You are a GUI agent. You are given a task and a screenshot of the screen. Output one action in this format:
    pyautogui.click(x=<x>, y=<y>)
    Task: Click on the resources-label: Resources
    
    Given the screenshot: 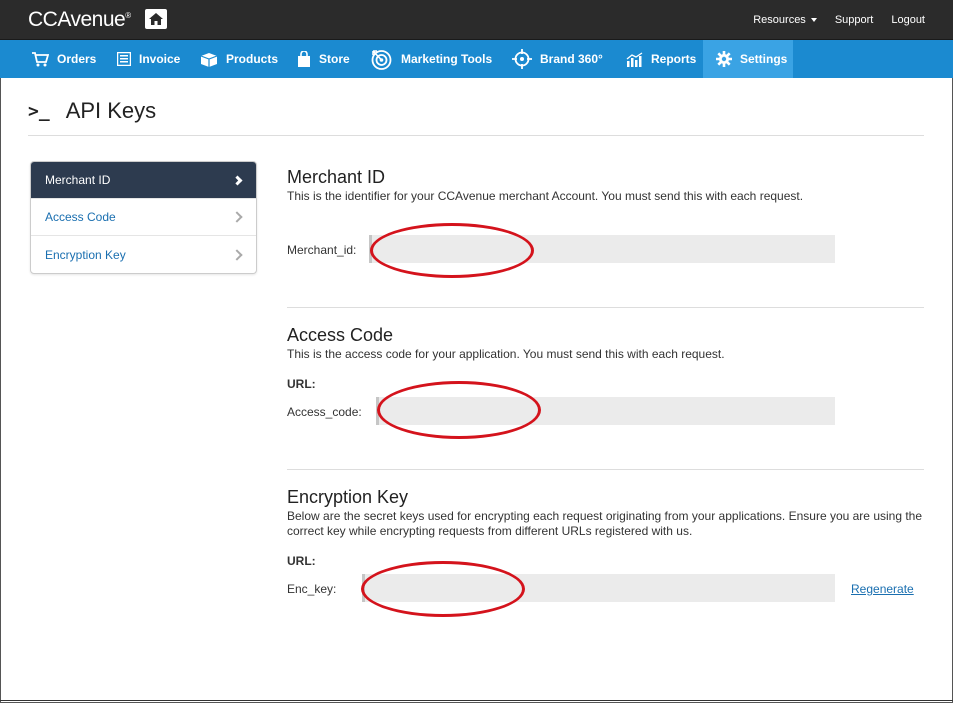 What is the action you would take?
    pyautogui.click(x=779, y=20)
    